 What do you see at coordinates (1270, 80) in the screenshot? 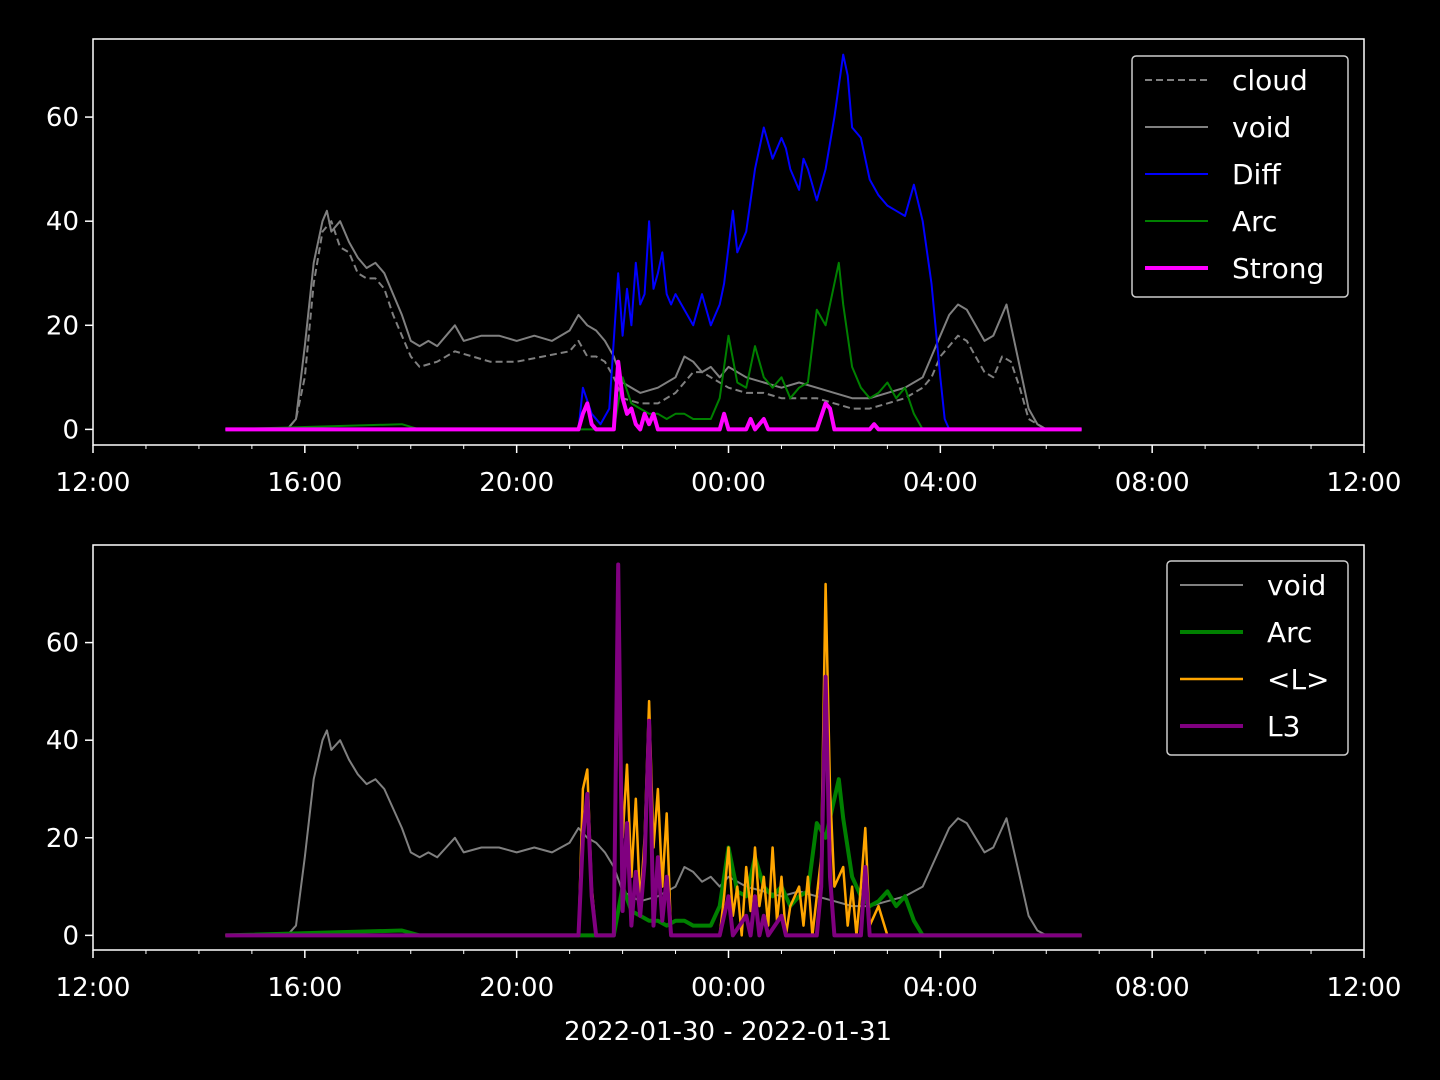
I see `legend-label: cloud` at bounding box center [1270, 80].